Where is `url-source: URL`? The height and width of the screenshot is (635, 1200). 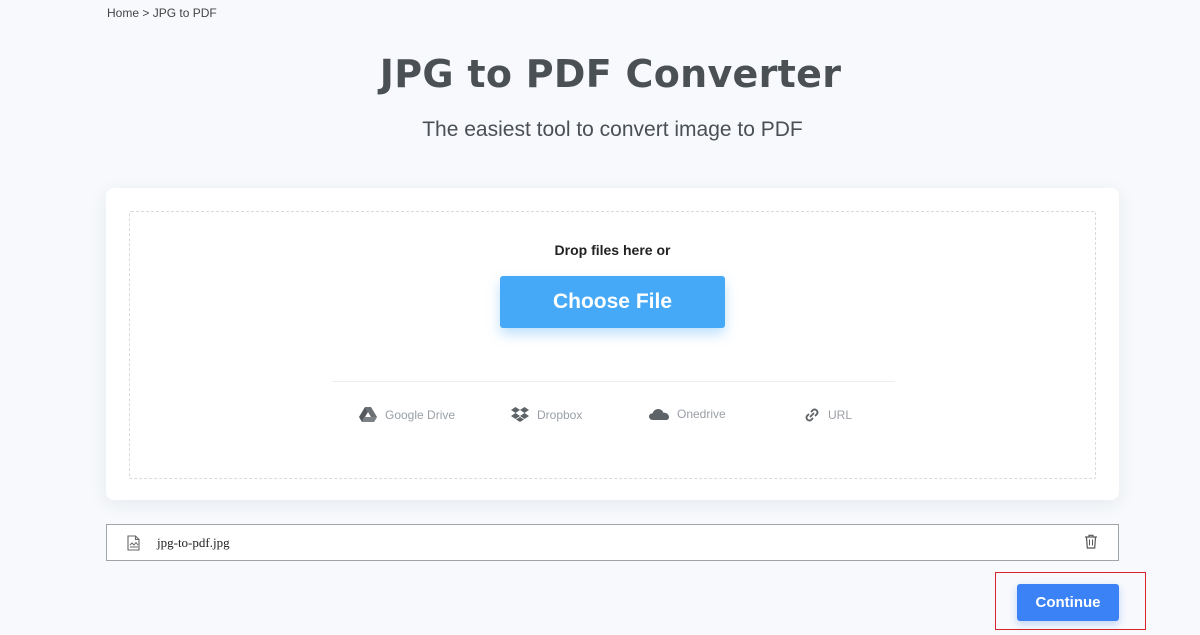 url-source: URL is located at coordinates (828, 415).